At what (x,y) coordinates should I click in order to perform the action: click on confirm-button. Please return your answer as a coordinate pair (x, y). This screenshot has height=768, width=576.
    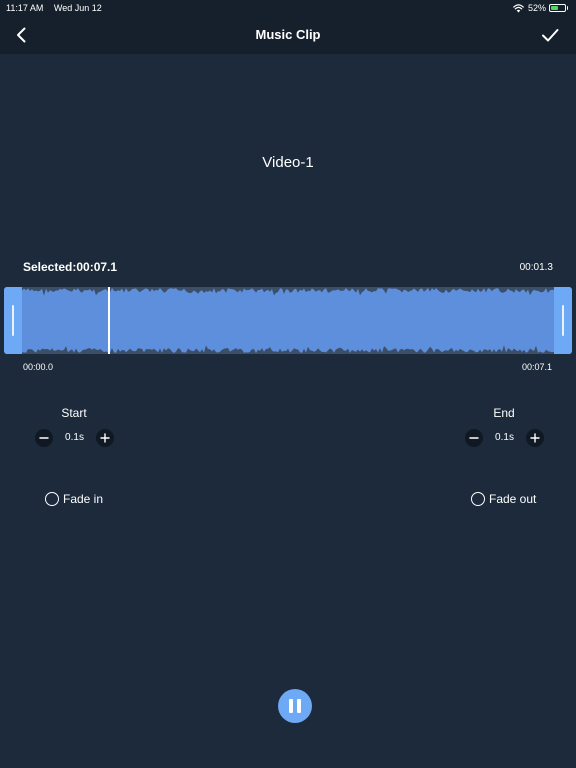
    Looking at the image, I should click on (550, 35).